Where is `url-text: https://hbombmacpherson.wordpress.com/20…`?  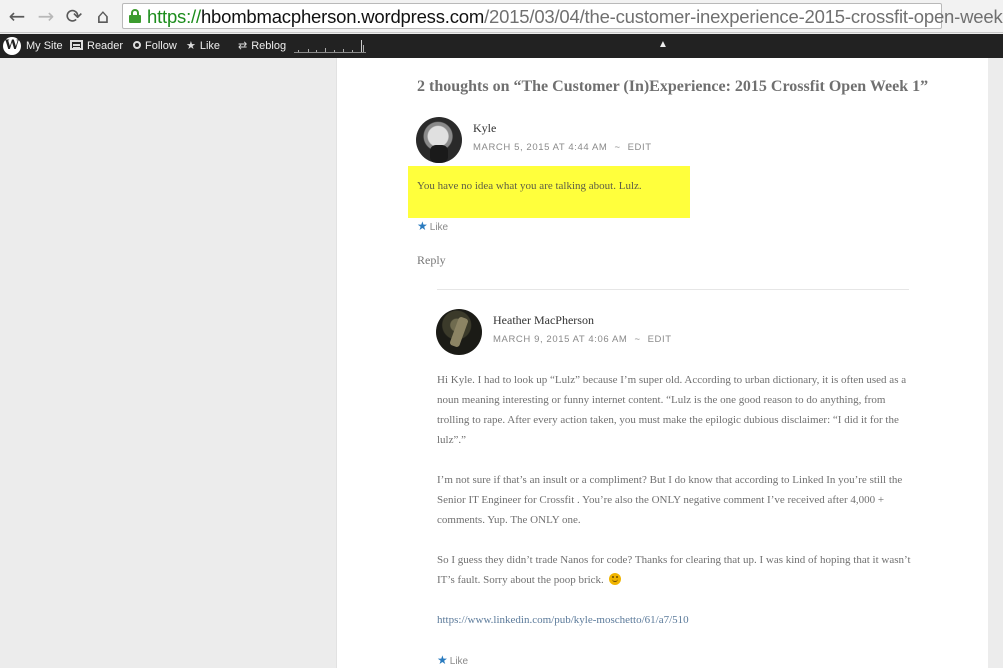
url-text: https://hbombmacpherson.wordpress.com/20… is located at coordinates (575, 17).